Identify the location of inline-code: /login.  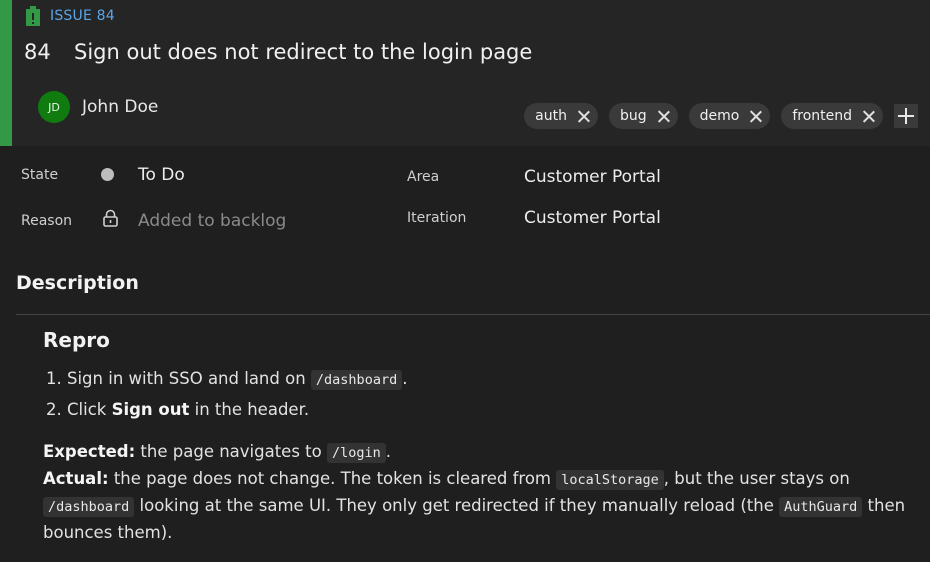
(356, 453).